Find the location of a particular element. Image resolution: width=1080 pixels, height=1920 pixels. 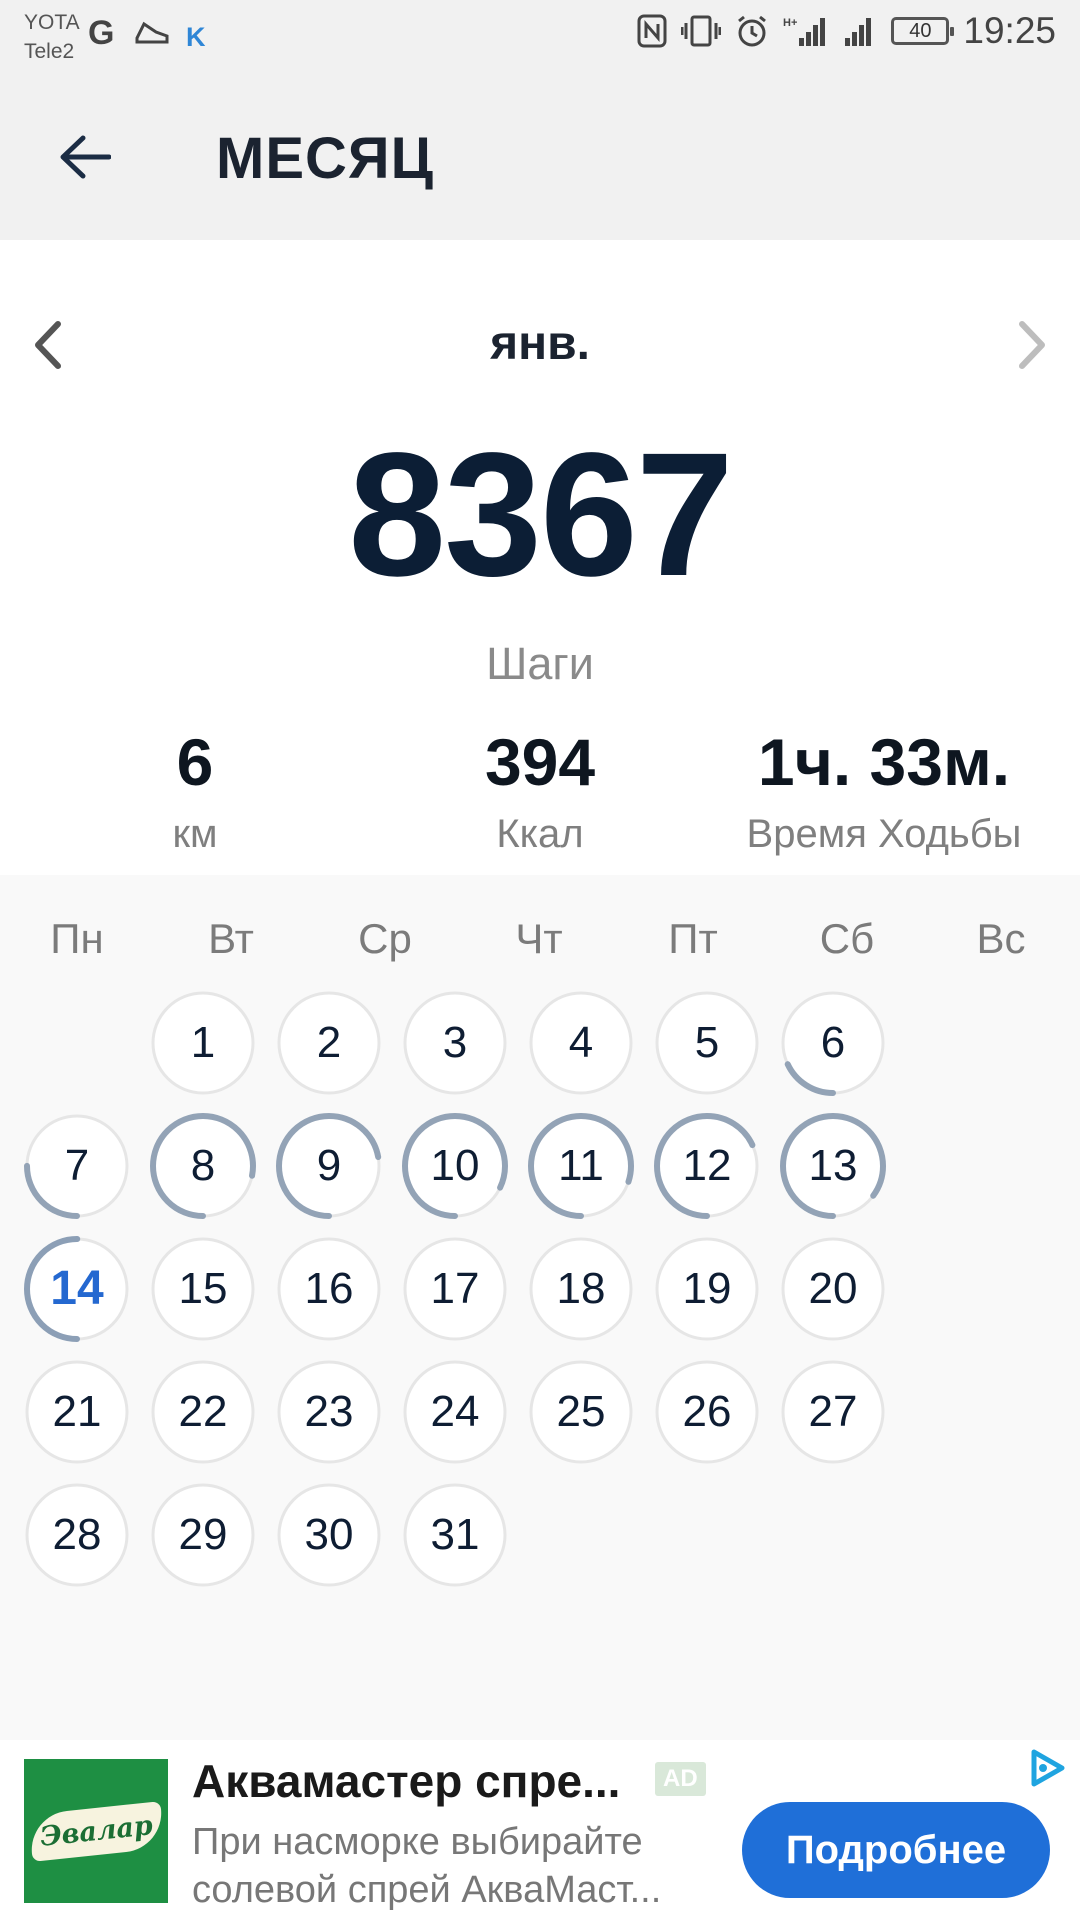

signal-hplus-icon: H+ is located at coordinates (804, 31).